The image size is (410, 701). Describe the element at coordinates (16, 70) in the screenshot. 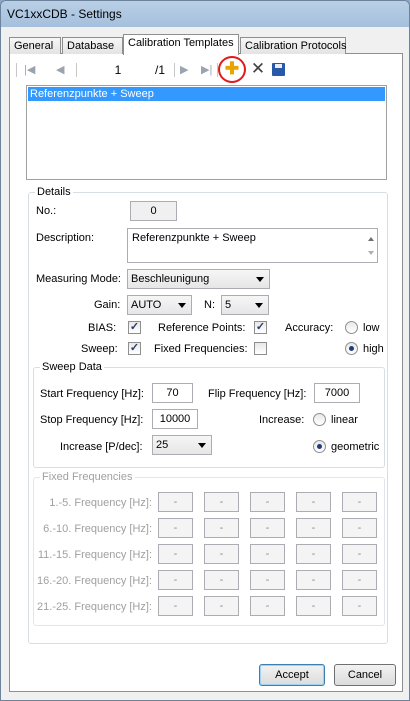

I see `toolbar-grip` at that location.